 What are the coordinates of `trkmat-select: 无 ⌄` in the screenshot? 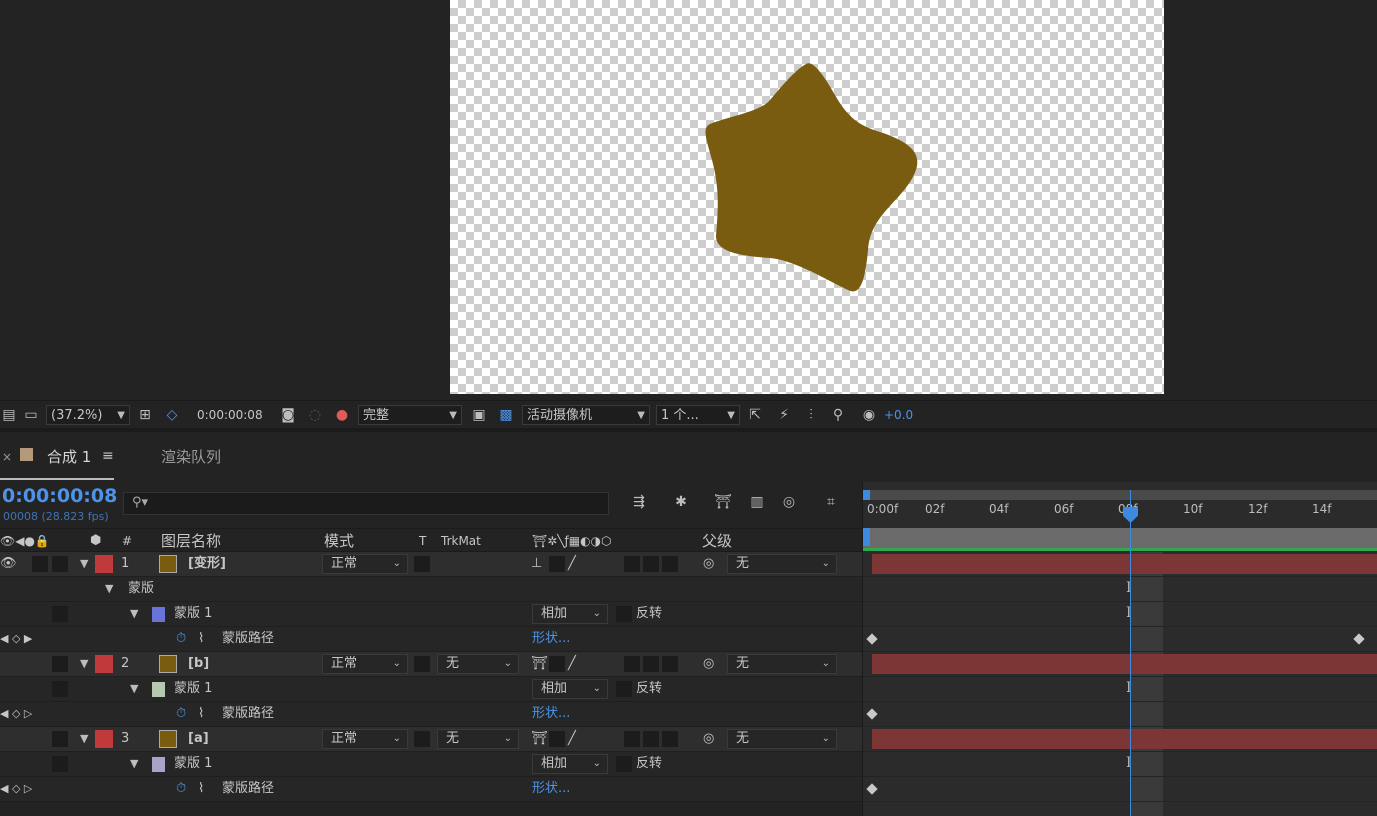 It's located at (478, 664).